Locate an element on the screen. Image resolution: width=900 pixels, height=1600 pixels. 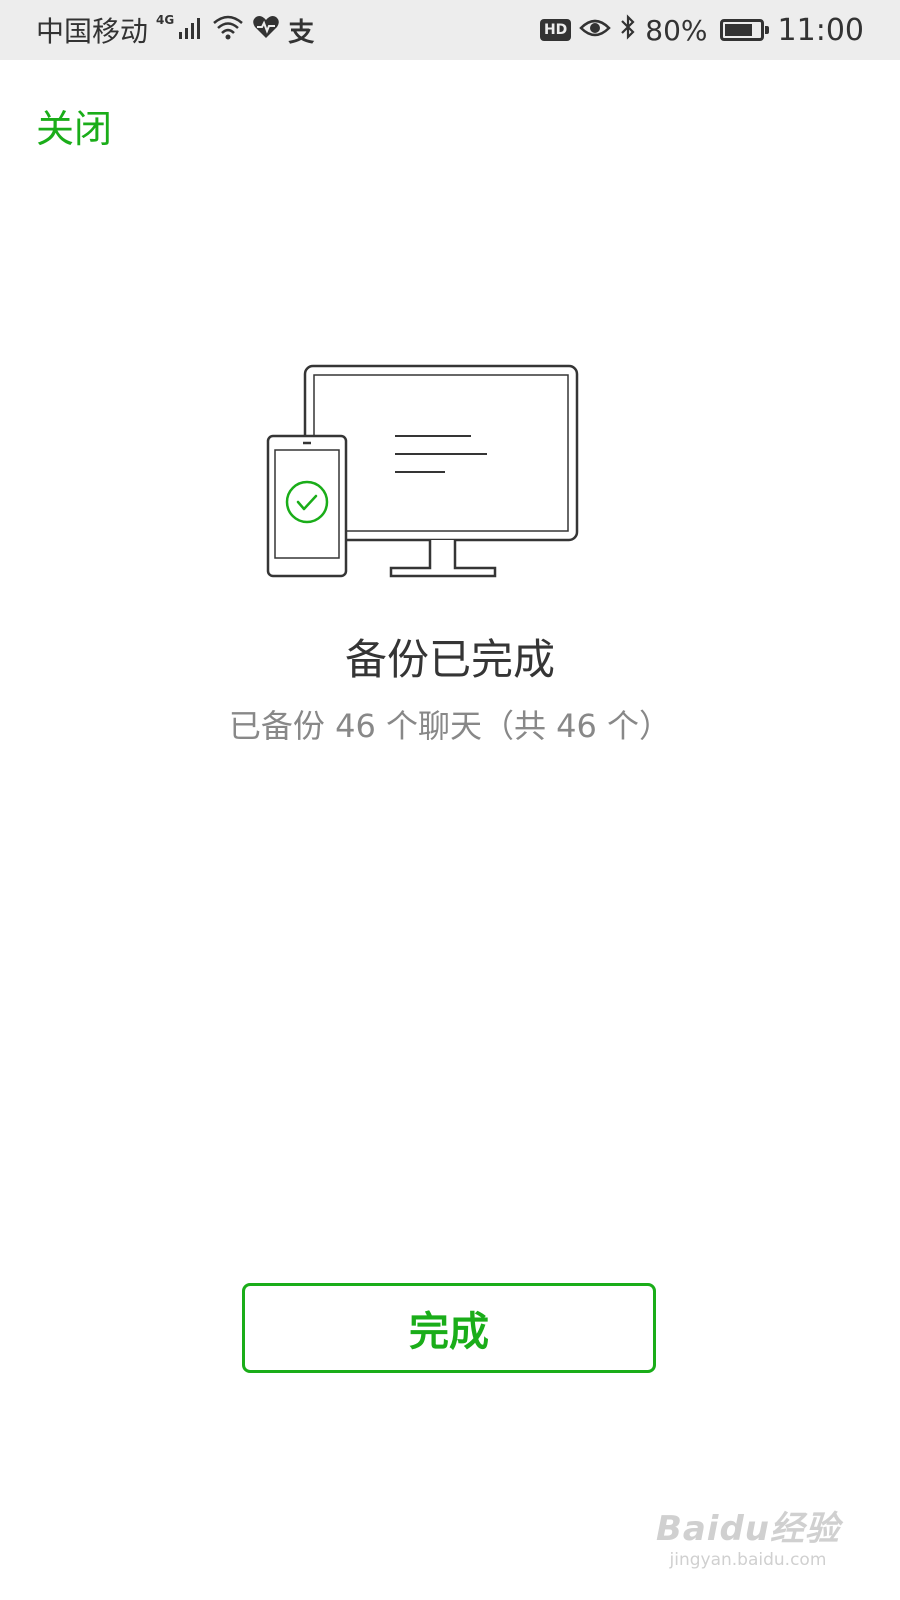
watermark: Baidu经验 jingyan.baidu.com is located at coordinates (748, 1535).